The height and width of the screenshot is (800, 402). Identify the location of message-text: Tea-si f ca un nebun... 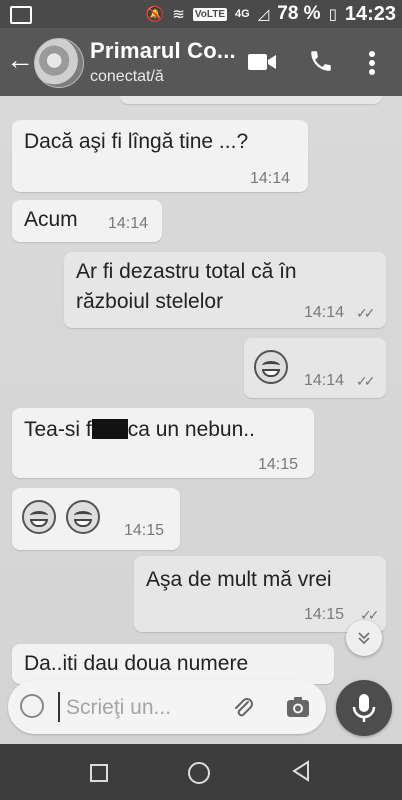
(139, 430).